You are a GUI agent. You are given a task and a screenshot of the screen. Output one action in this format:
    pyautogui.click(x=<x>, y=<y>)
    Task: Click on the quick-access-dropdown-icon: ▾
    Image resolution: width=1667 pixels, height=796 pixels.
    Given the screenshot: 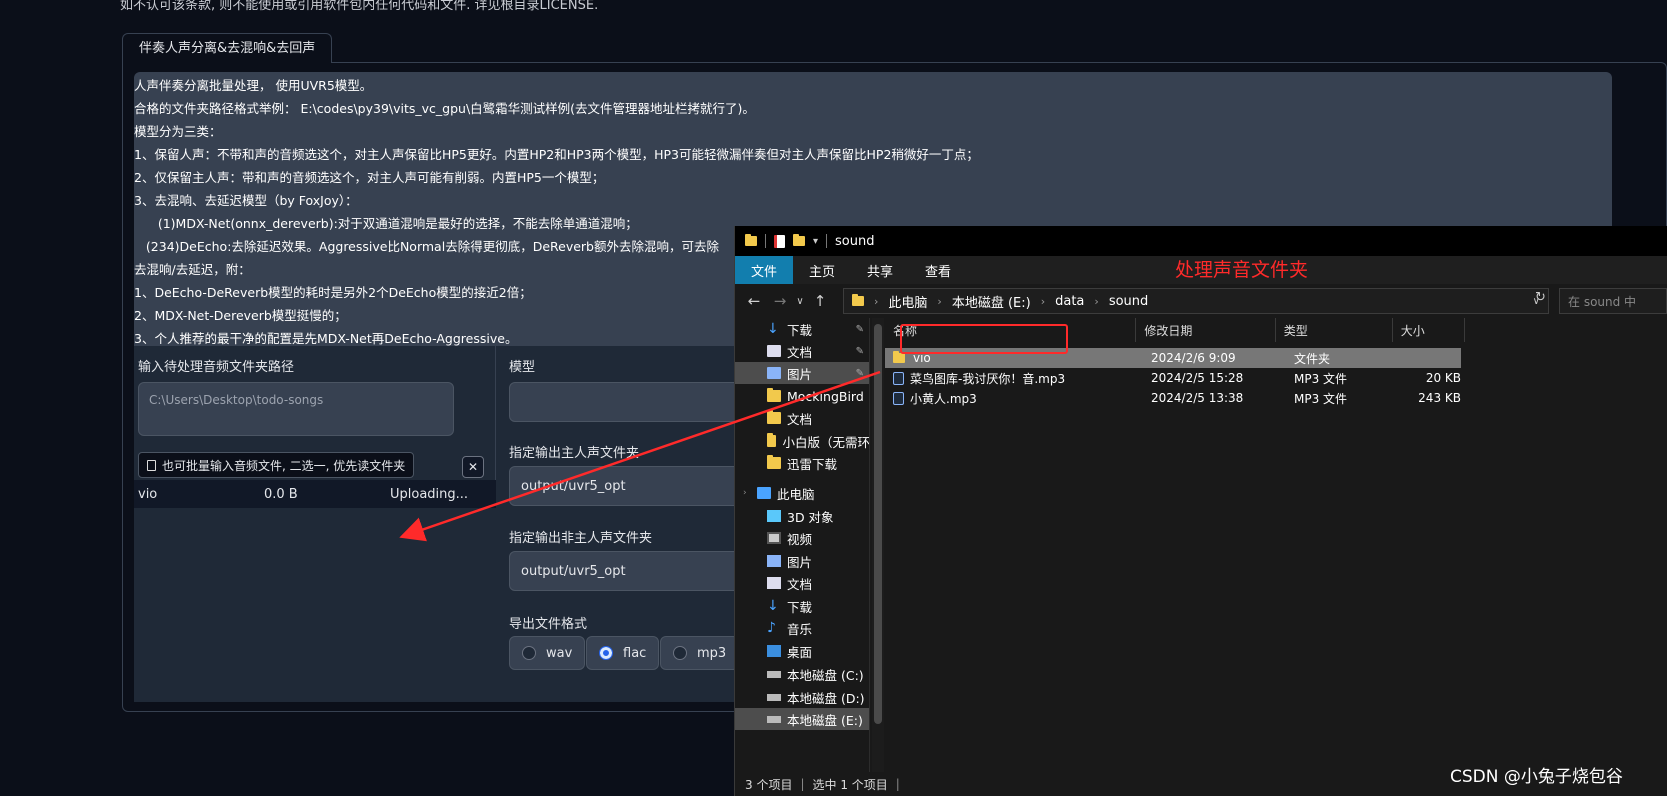 What is the action you would take?
    pyautogui.click(x=815, y=241)
    